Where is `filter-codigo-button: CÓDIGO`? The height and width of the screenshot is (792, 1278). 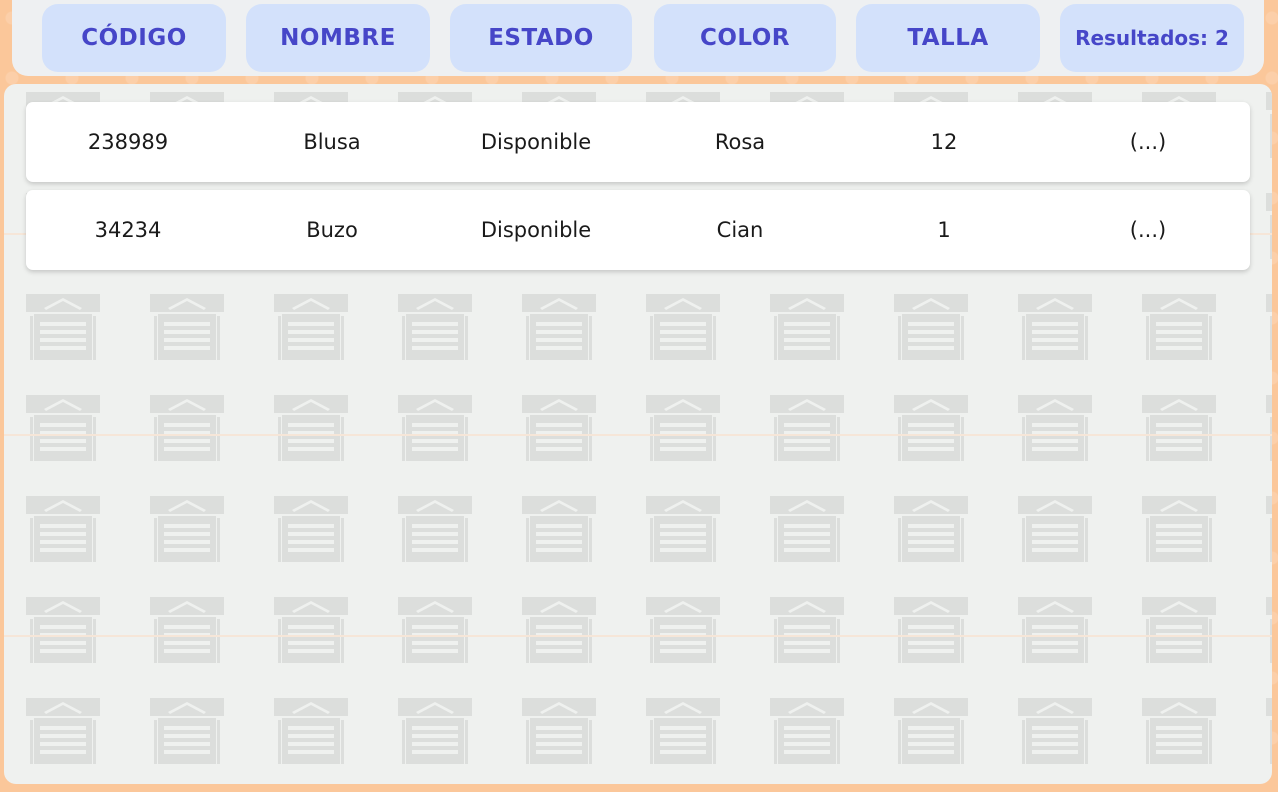 filter-codigo-button: CÓDIGO is located at coordinates (134, 38).